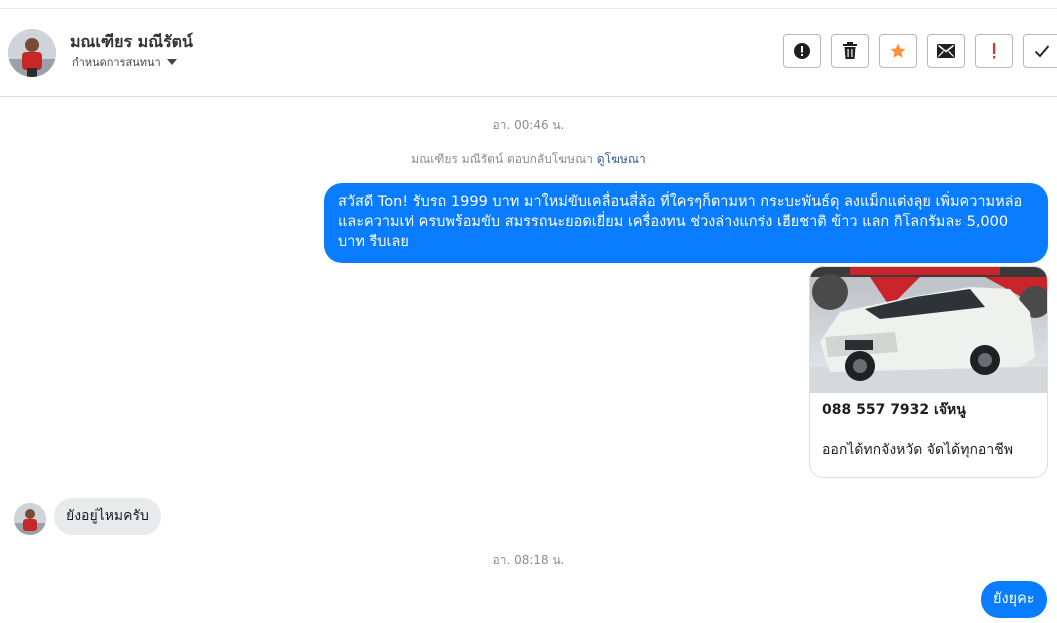 The image size is (1057, 623). I want to click on caret-down-icon, so click(171, 62).